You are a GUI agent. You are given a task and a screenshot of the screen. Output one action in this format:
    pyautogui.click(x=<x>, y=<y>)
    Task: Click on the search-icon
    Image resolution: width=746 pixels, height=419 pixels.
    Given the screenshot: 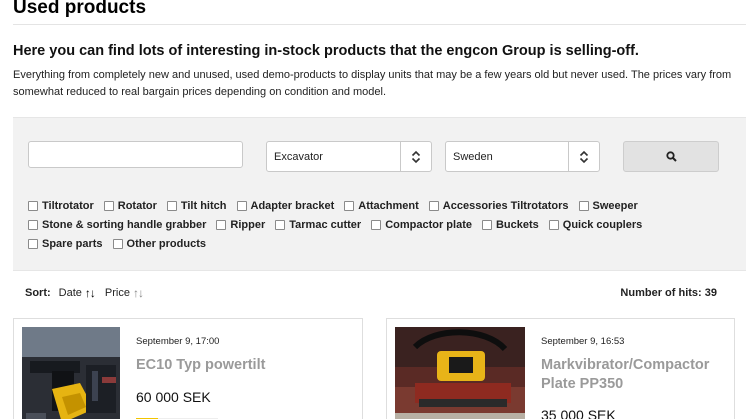 What is the action you would take?
    pyautogui.click(x=671, y=156)
    